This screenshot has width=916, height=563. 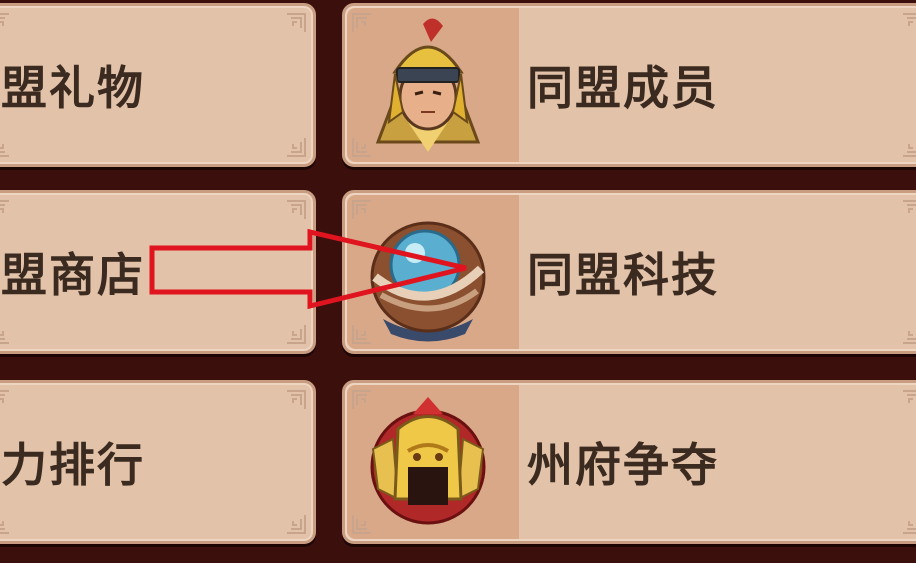 I want to click on golden-lion-helmet-icon, so click(x=428, y=461).